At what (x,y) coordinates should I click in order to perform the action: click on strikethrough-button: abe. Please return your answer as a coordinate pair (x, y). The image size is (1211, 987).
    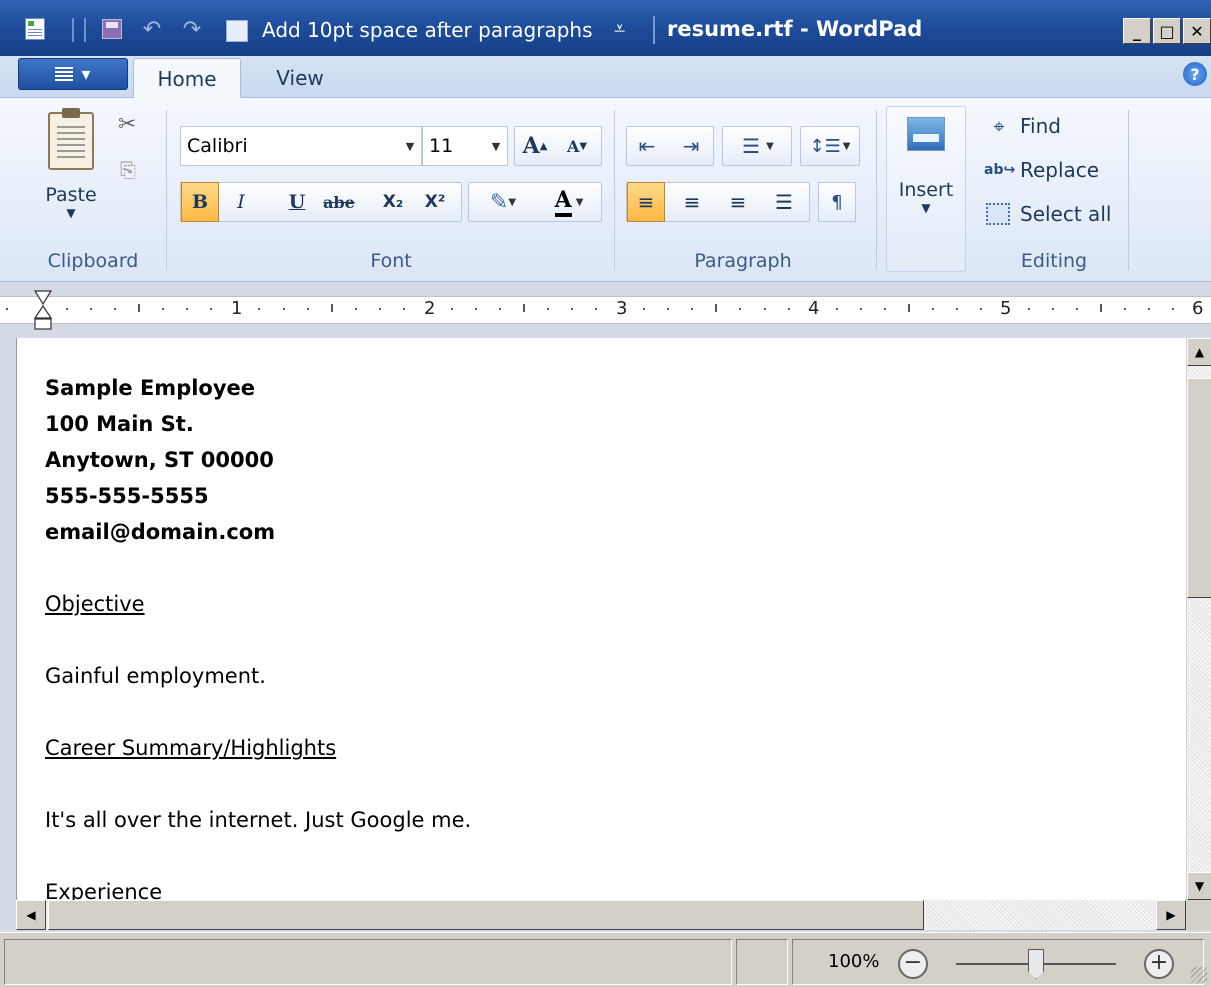
    Looking at the image, I should click on (339, 202).